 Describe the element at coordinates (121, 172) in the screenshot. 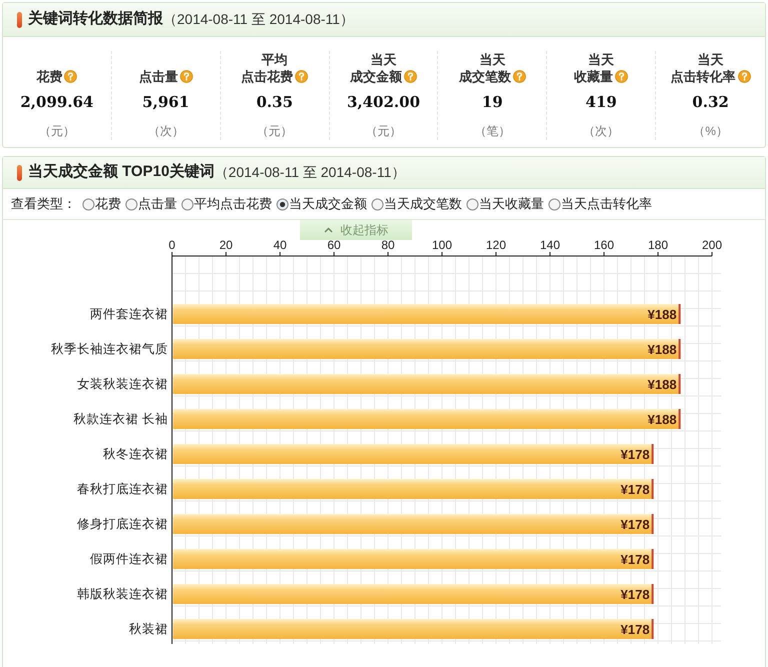

I see `panel-title: 当天成交金额 TOP10关键词` at that location.